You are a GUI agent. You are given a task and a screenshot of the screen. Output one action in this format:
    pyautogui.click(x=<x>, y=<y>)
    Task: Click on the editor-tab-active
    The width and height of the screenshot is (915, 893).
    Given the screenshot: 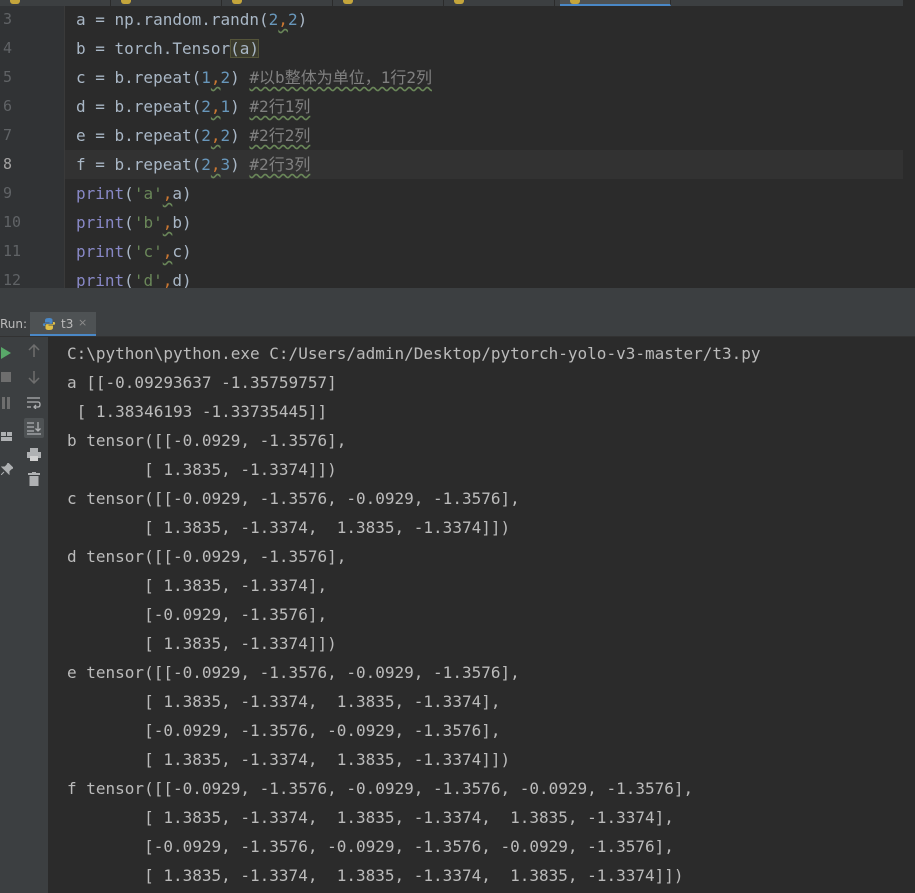 What is the action you would take?
    pyautogui.click(x=615, y=3)
    